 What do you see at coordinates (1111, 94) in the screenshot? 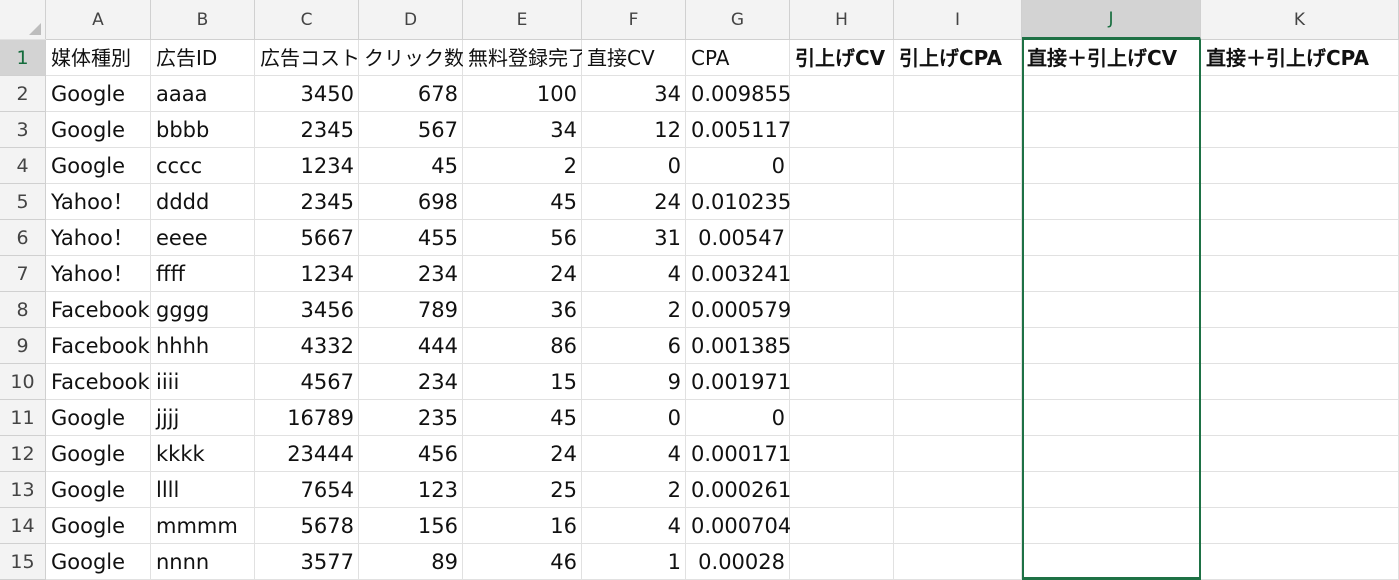
I see `cell-j2` at bounding box center [1111, 94].